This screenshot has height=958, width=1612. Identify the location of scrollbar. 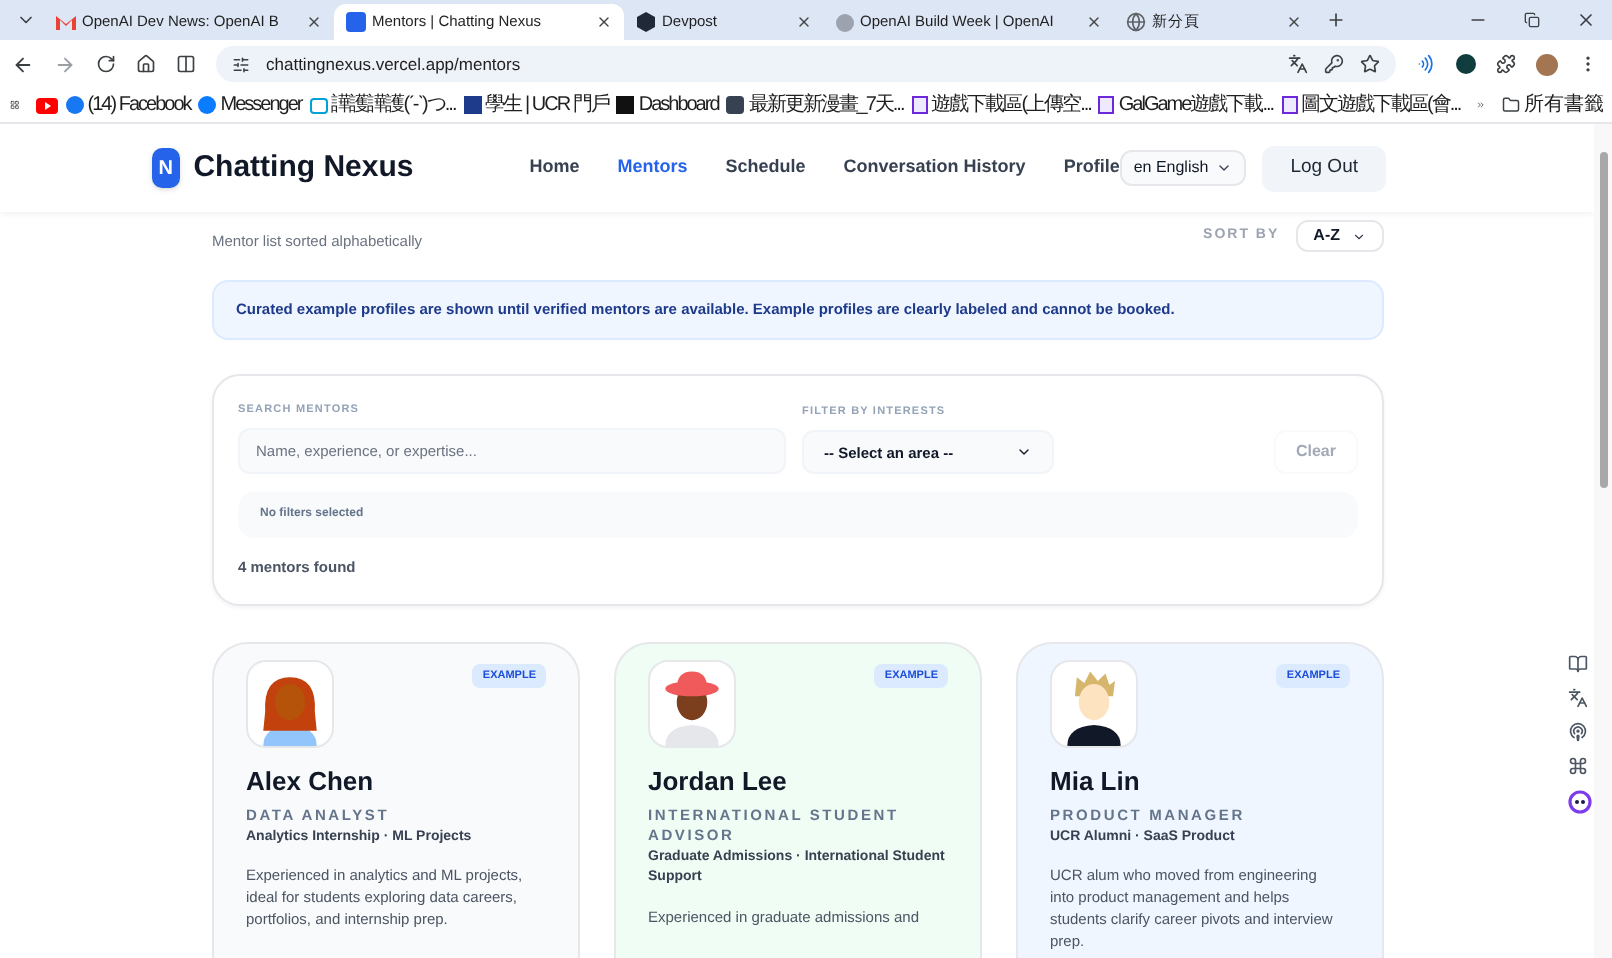
(1603, 541).